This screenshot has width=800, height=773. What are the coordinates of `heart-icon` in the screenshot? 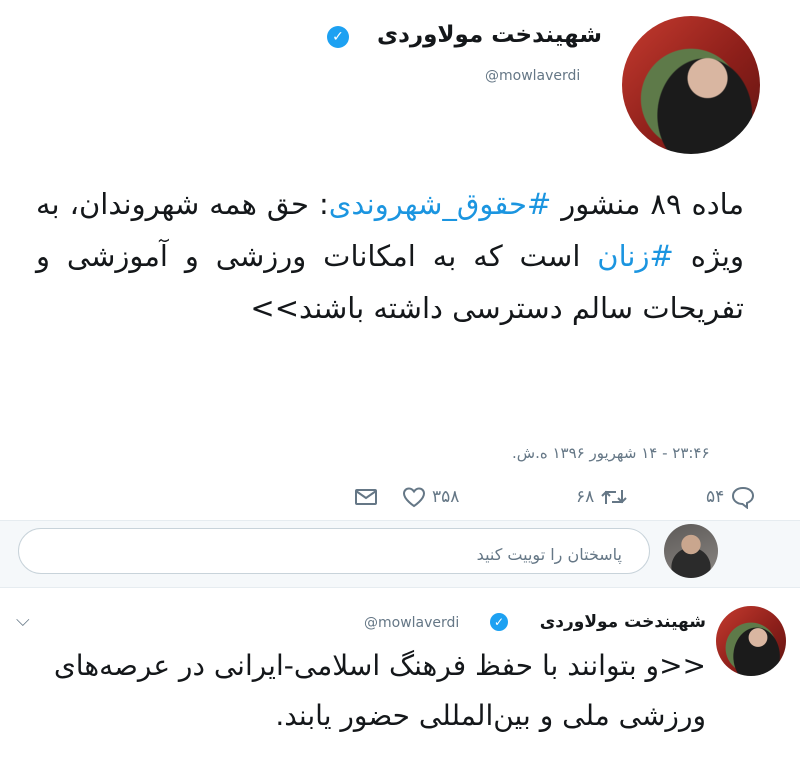 It's located at (414, 497).